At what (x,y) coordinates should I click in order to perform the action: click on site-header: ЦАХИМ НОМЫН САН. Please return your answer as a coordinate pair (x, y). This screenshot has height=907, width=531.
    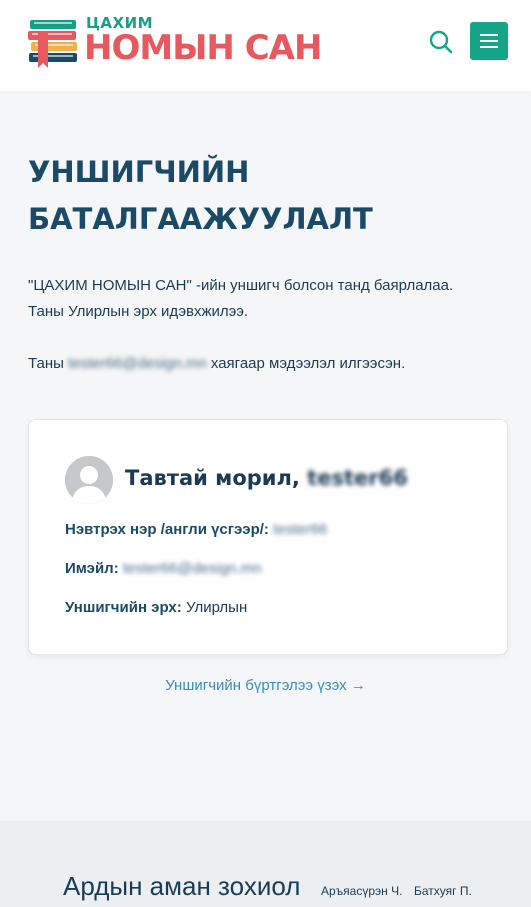
    Looking at the image, I should click on (265, 45).